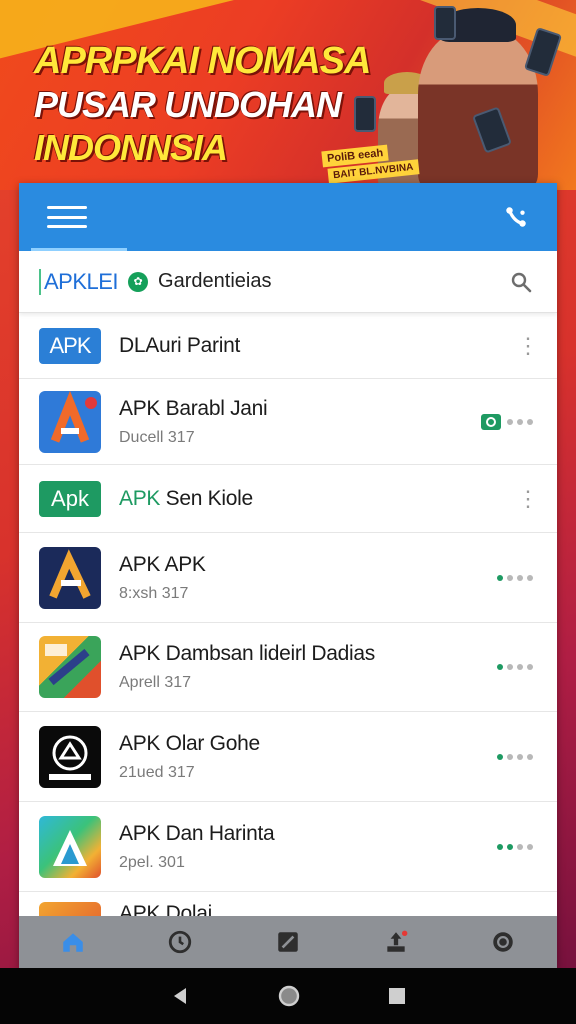 Image resolution: width=576 pixels, height=1024 pixels. What do you see at coordinates (79, 281) in the screenshot?
I see `brand-logo-text: APKLEI` at bounding box center [79, 281].